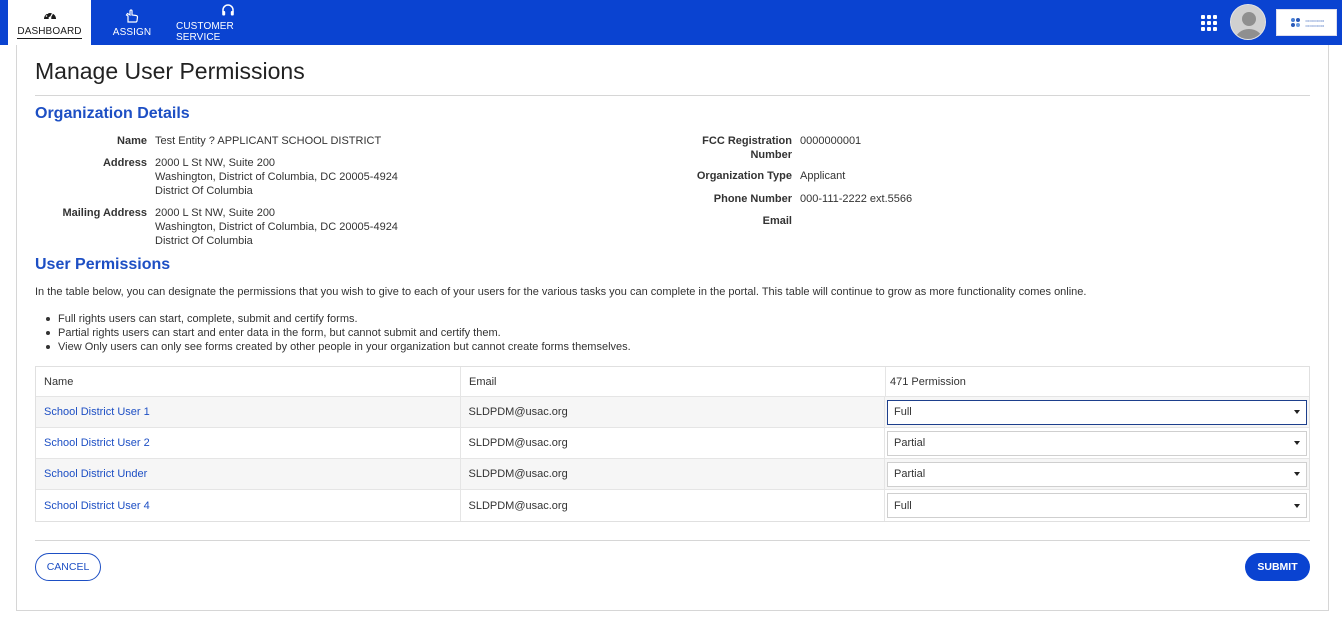 Image resolution: width=1342 pixels, height=624 pixels. I want to click on phone-number-value: 000-111-2222 ext.5566, so click(856, 199).